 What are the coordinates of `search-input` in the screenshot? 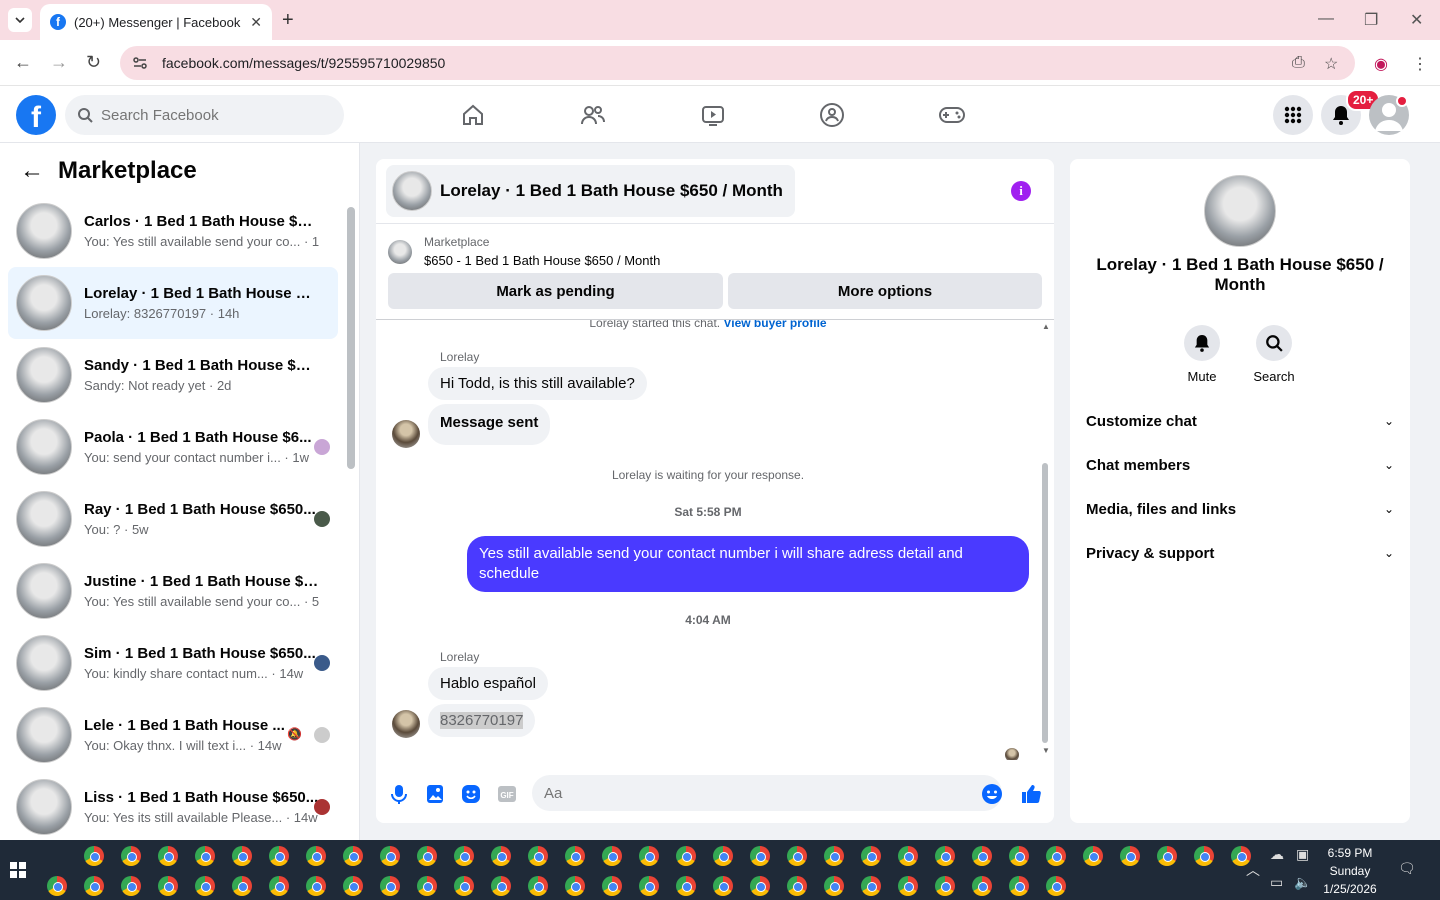 It's located at (211, 115).